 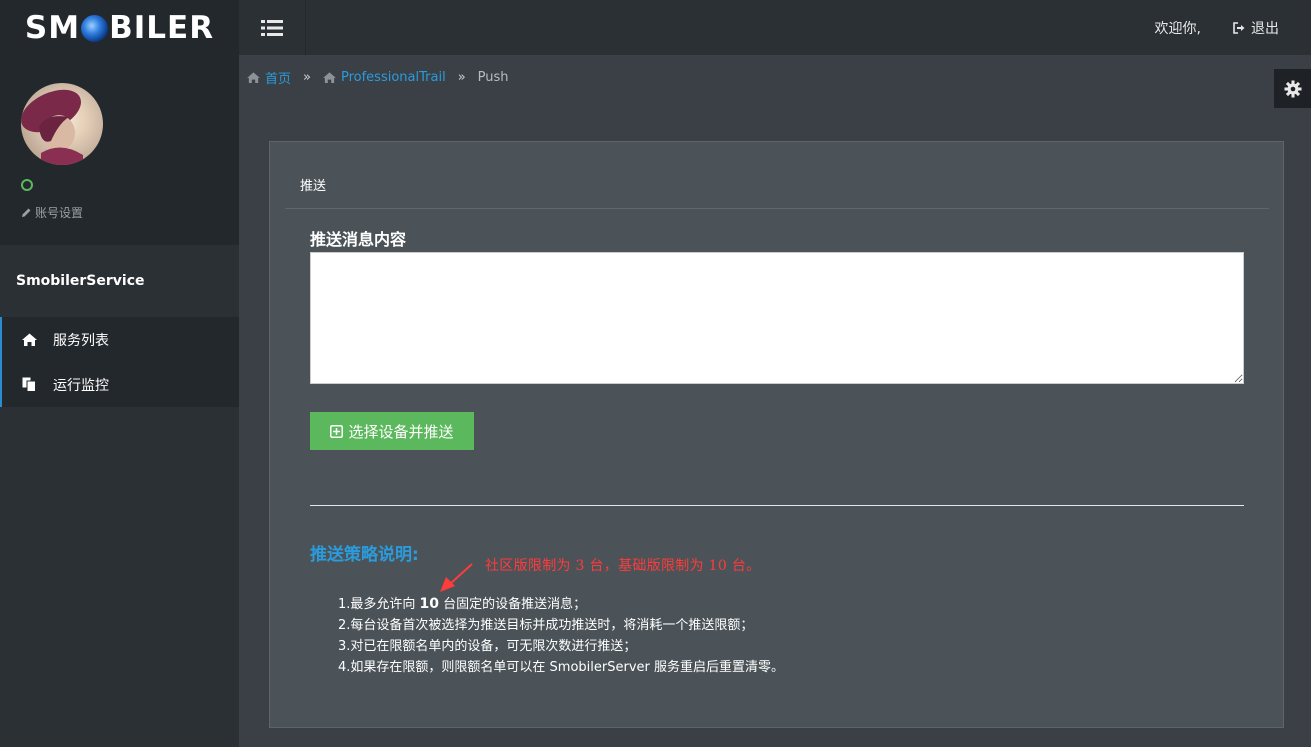 I want to click on settings-button, so click(x=1292, y=88).